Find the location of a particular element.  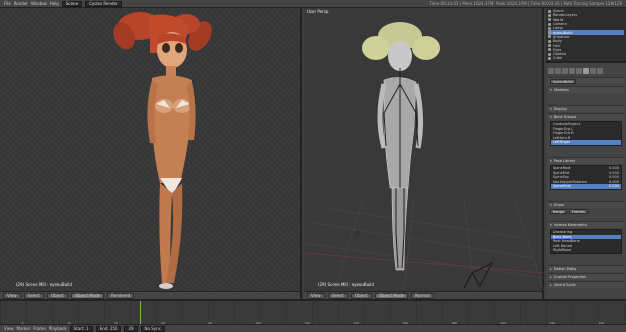

skeleton-panel: ▾ Skeleton is located at coordinates (586, 95).